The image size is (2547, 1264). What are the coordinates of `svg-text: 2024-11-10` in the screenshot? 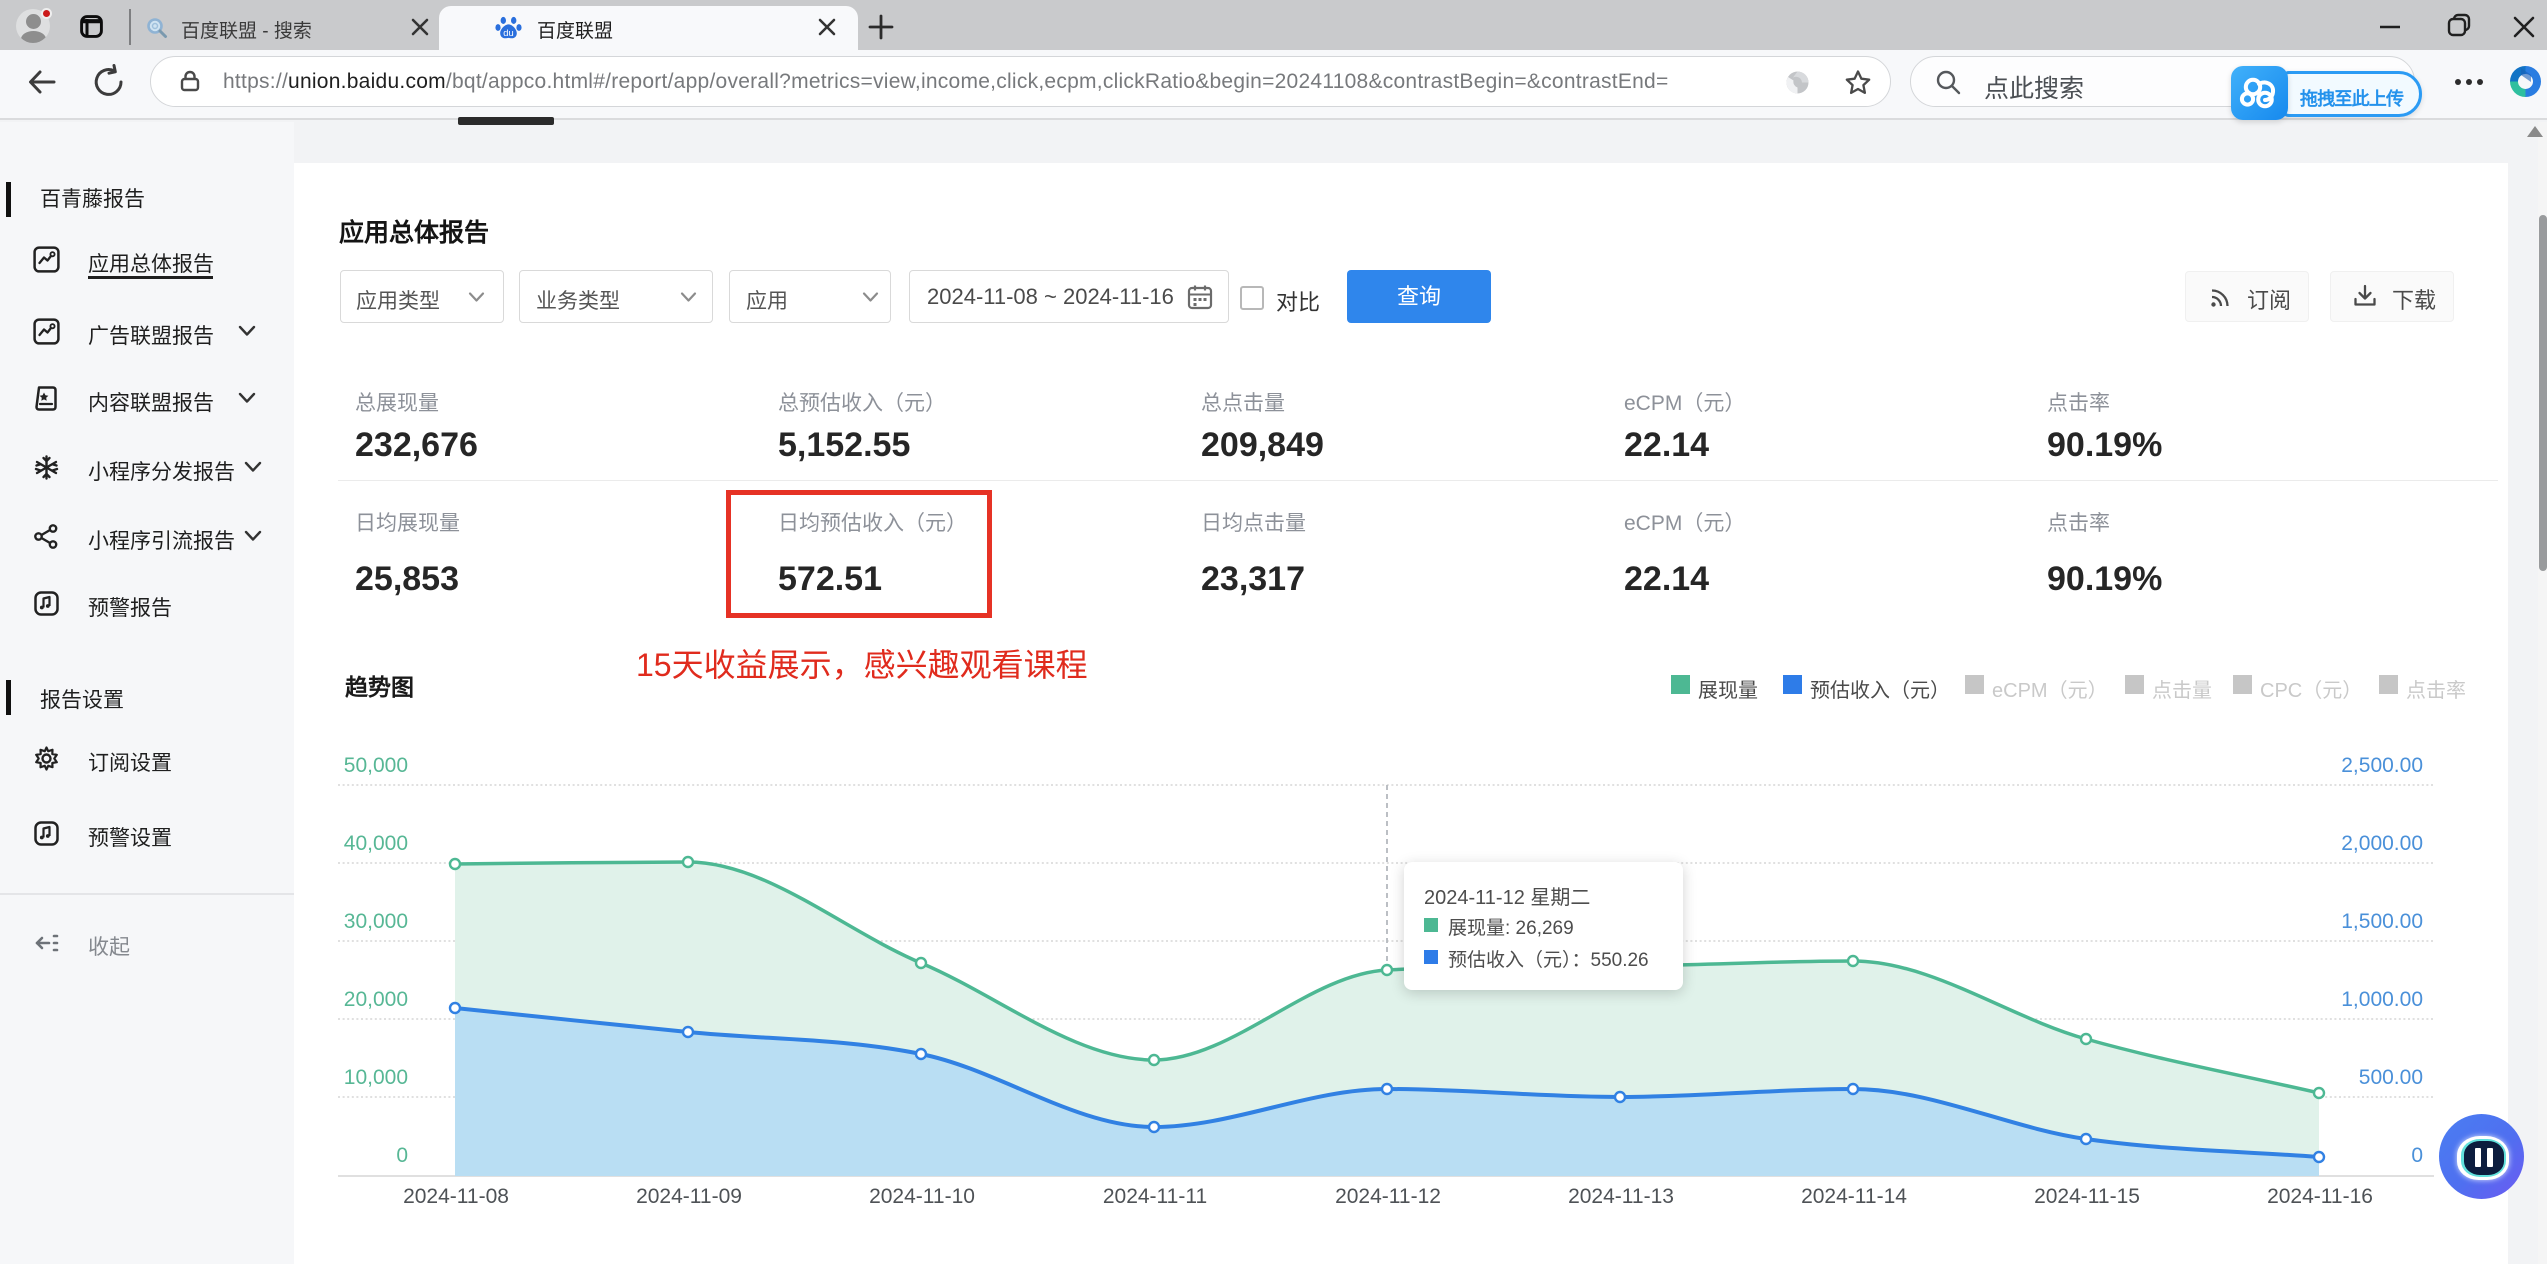 It's located at (922, 1196).